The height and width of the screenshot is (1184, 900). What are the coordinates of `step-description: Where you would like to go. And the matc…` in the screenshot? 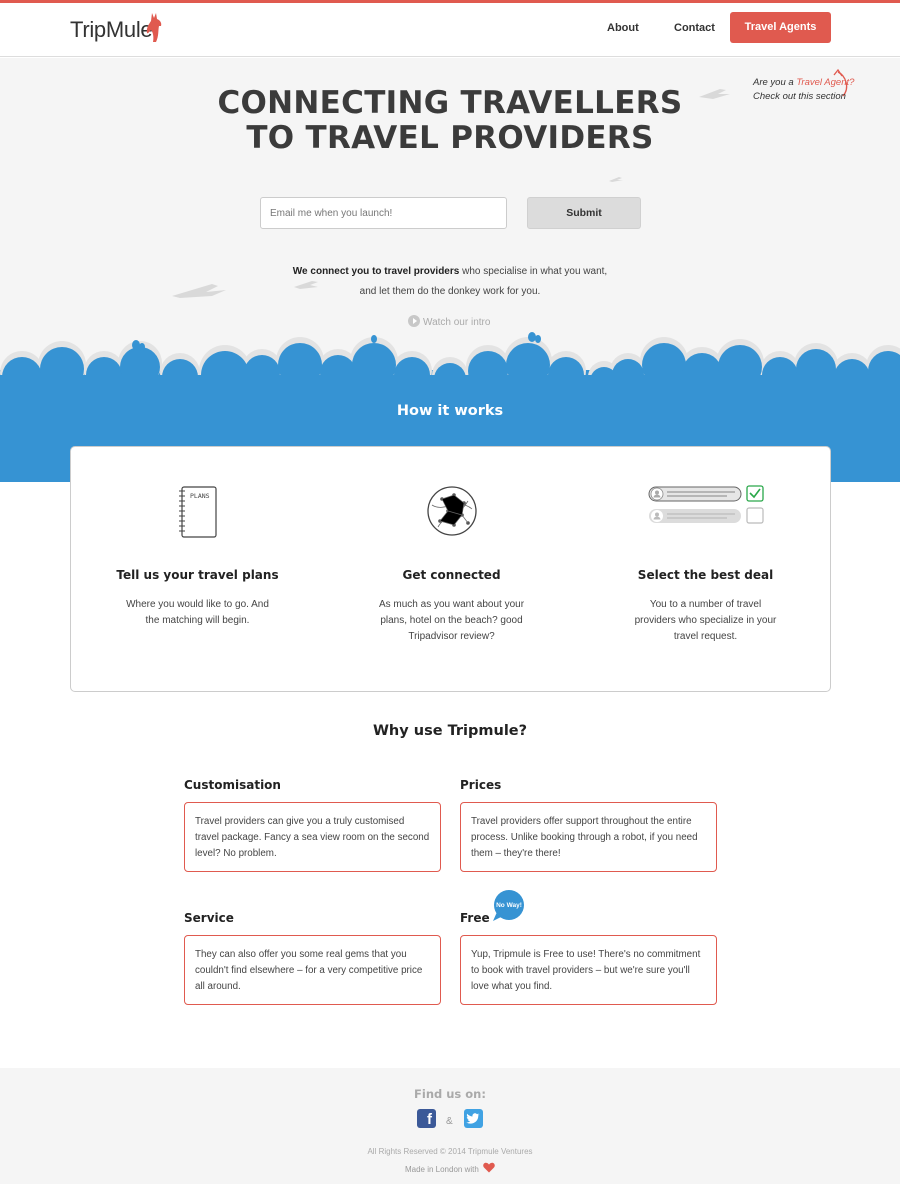 It's located at (197, 612).